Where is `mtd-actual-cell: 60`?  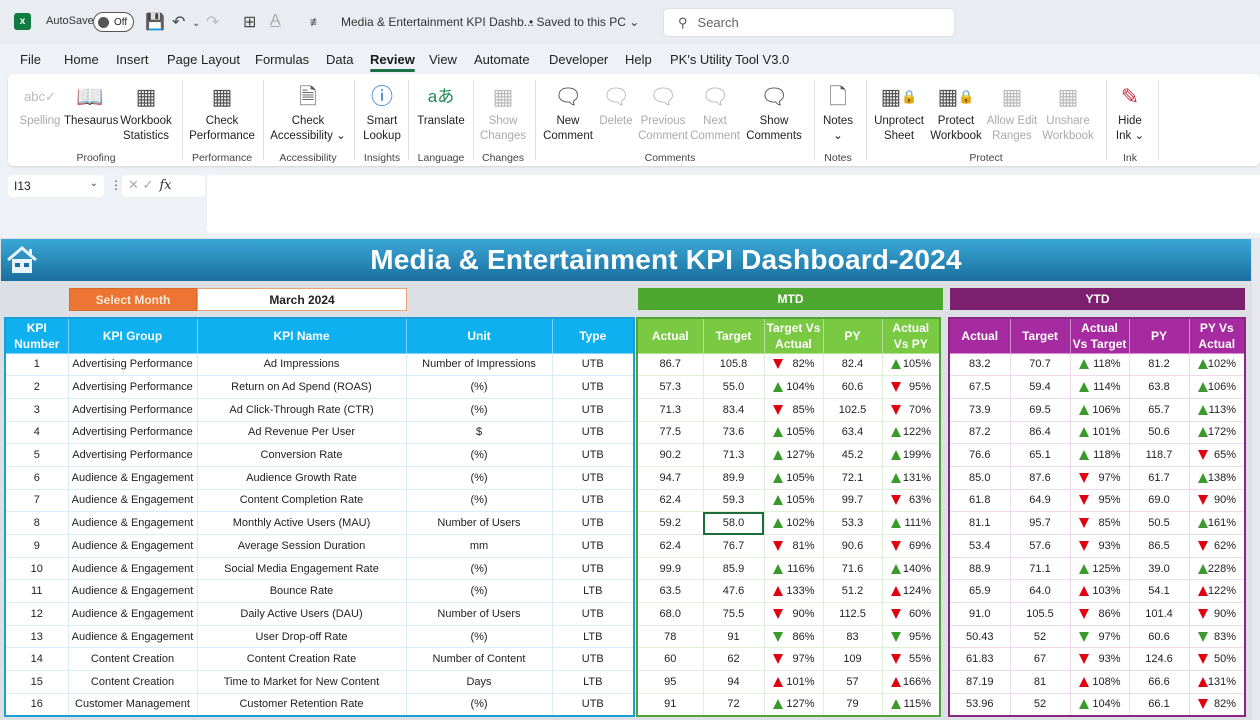 mtd-actual-cell: 60 is located at coordinates (670, 659).